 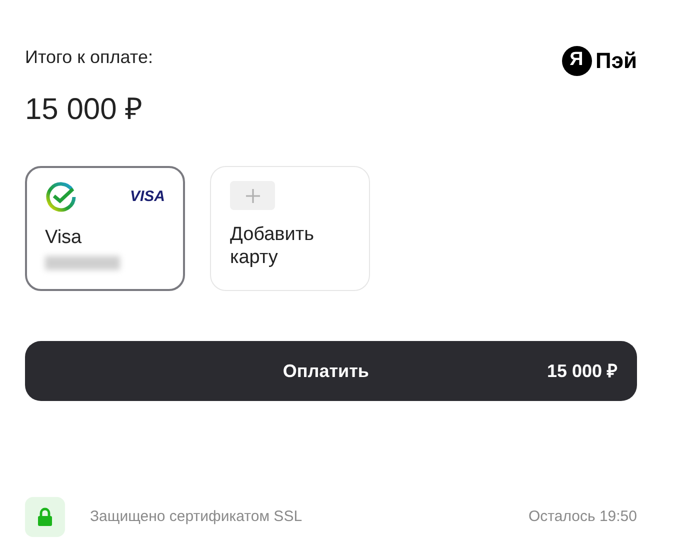 What do you see at coordinates (89, 57) in the screenshot?
I see `total-label: Итого к оплате:` at bounding box center [89, 57].